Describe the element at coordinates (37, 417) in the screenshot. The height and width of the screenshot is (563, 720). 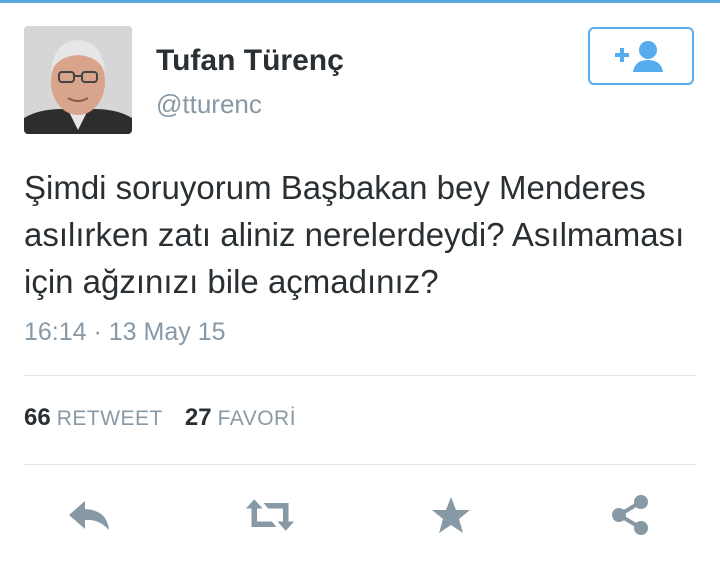
I see `retweet-count: 66` at that location.